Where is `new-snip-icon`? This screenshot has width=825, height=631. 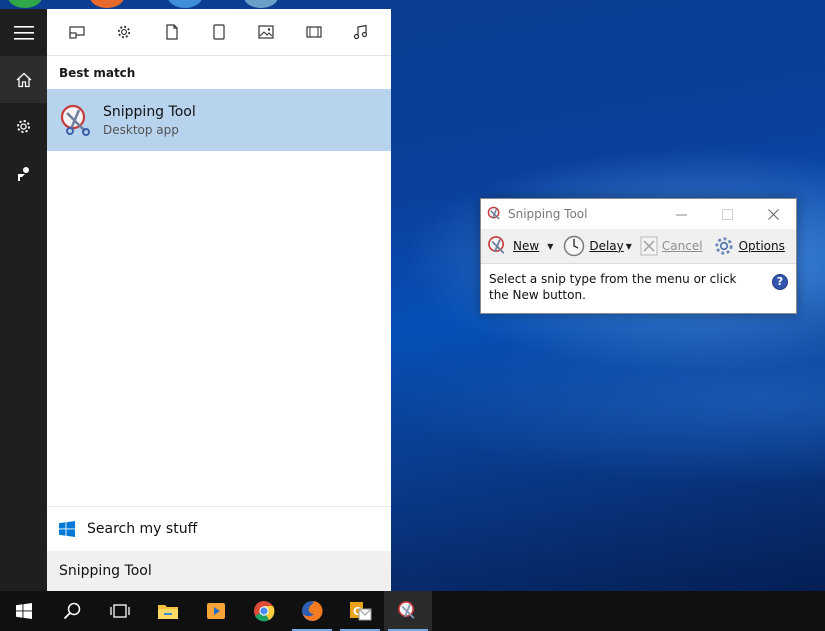
new-snip-icon is located at coordinates (496, 245).